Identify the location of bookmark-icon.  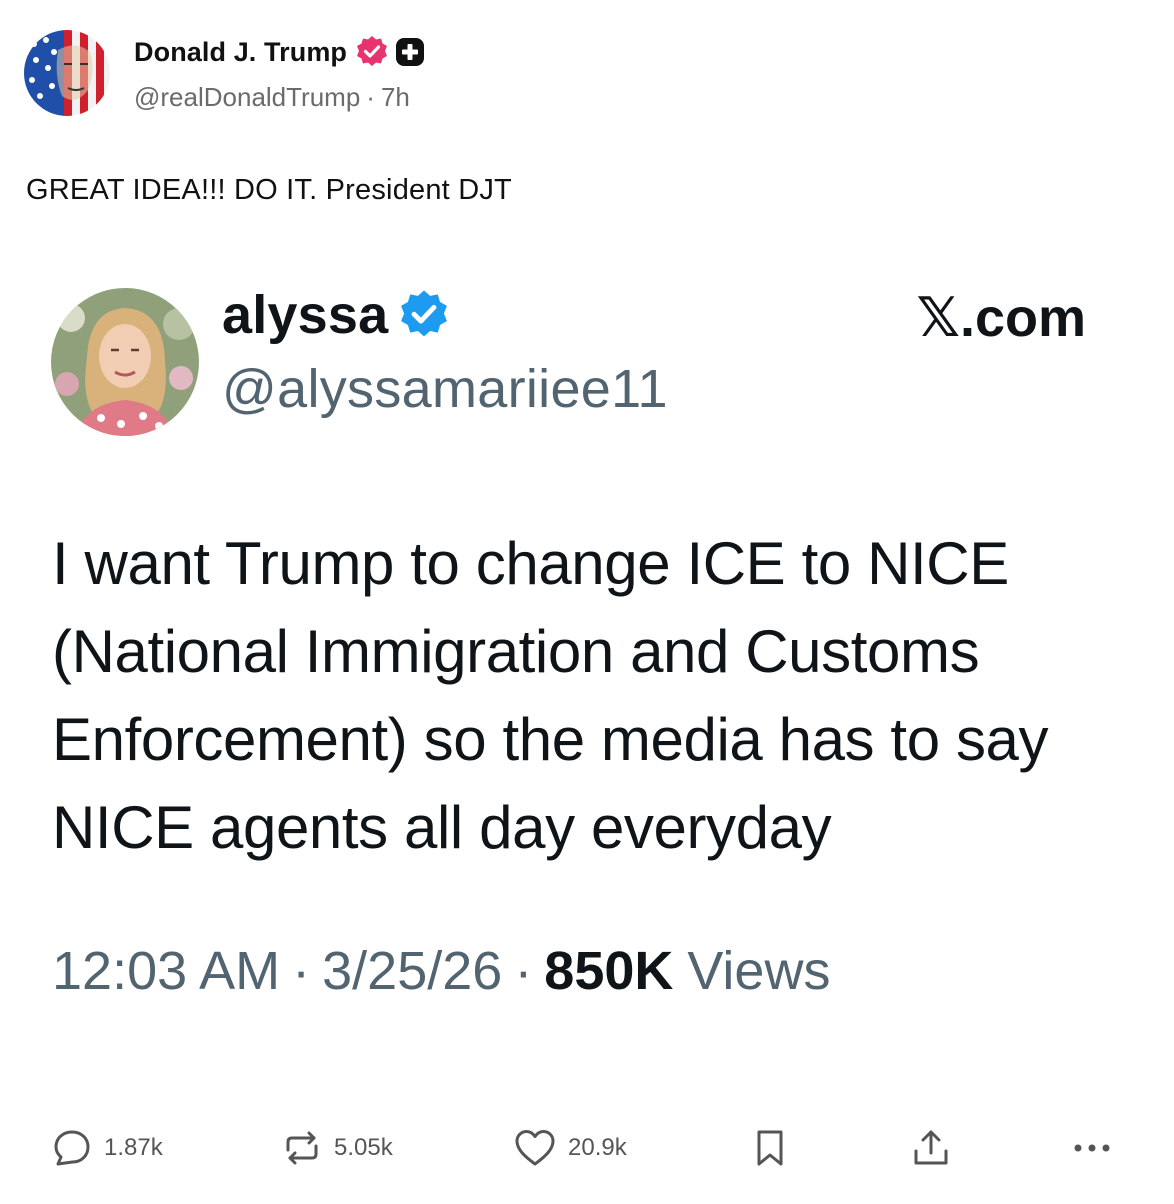
(770, 1148).